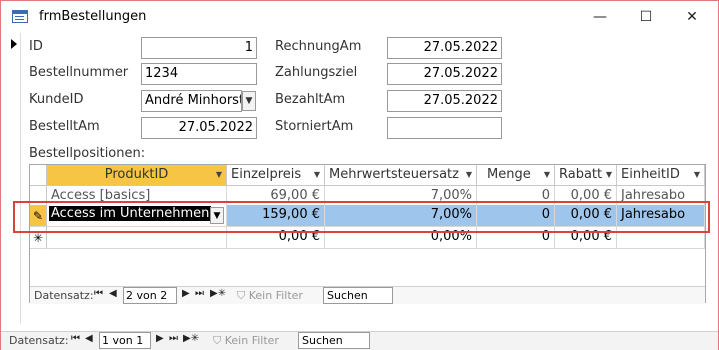 The image size is (719, 350). Describe the element at coordinates (64, 126) in the screenshot. I see `bestelltam-label: BestelltAm` at that location.